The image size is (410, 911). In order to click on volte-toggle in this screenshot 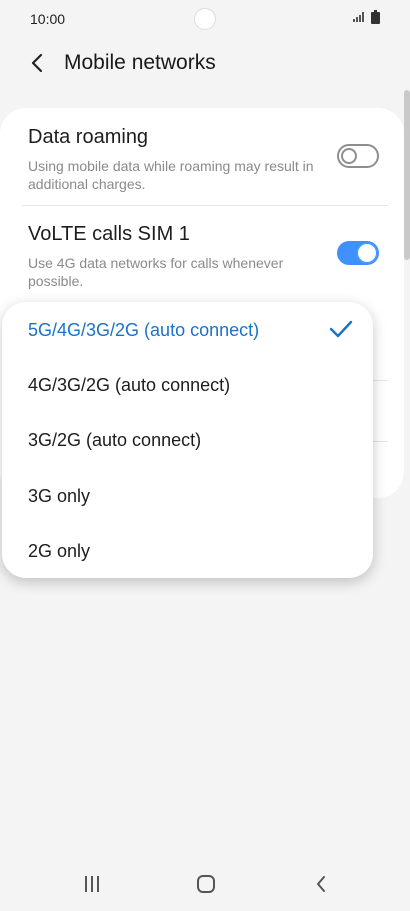, I will do `click(358, 253)`.